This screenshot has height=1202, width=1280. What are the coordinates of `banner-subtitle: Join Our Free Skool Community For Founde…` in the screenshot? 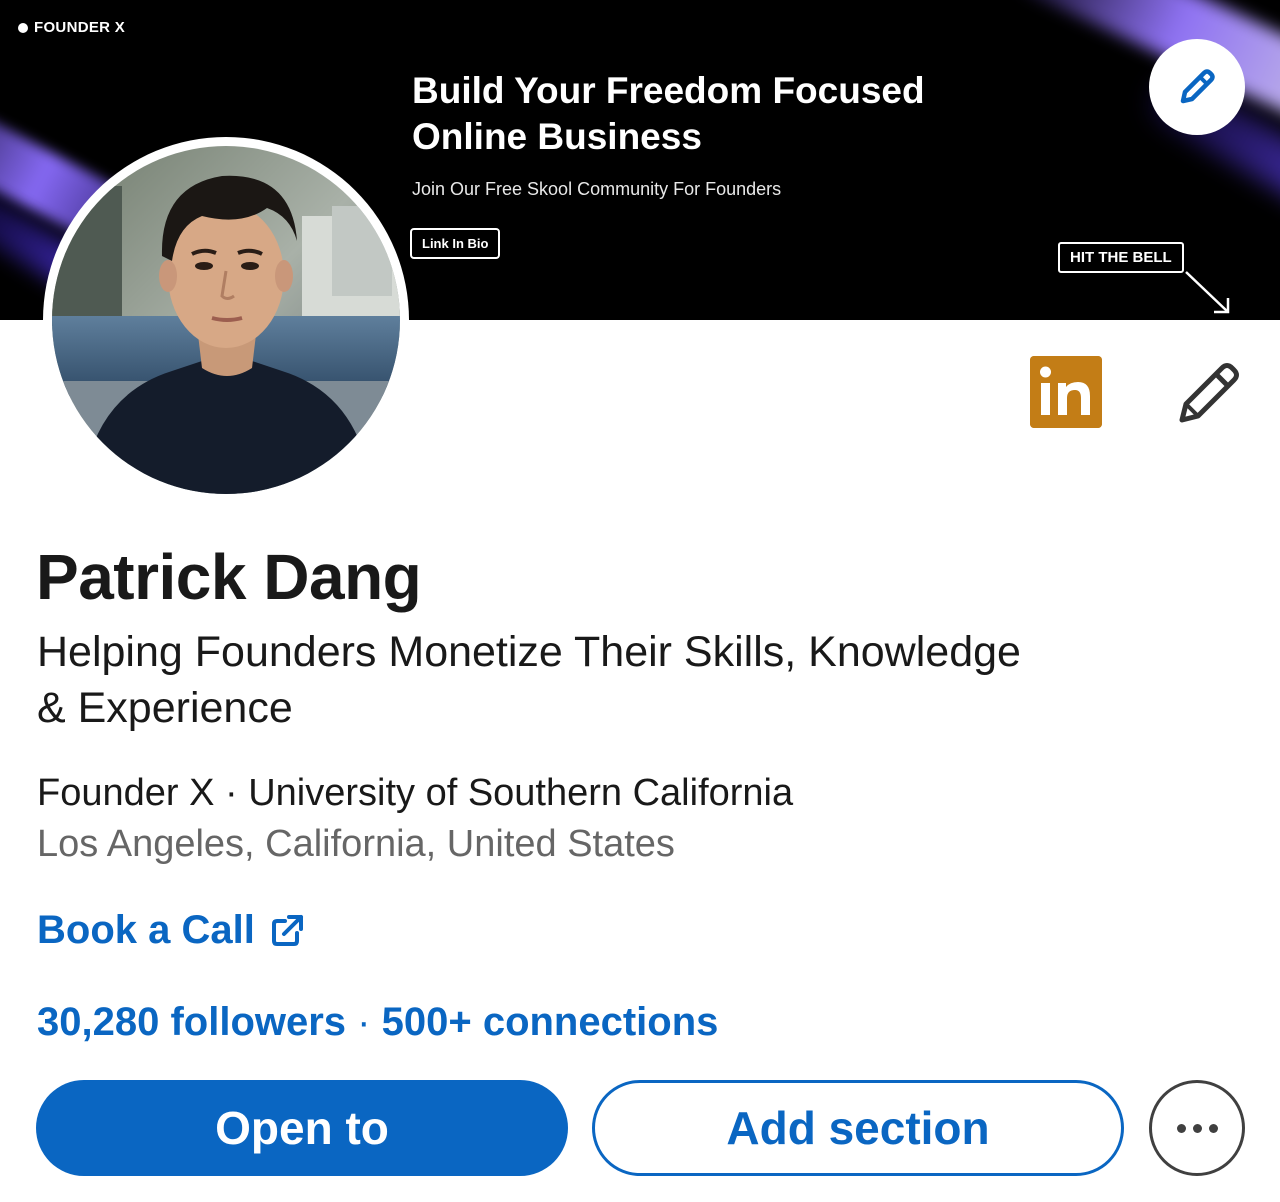 It's located at (597, 189).